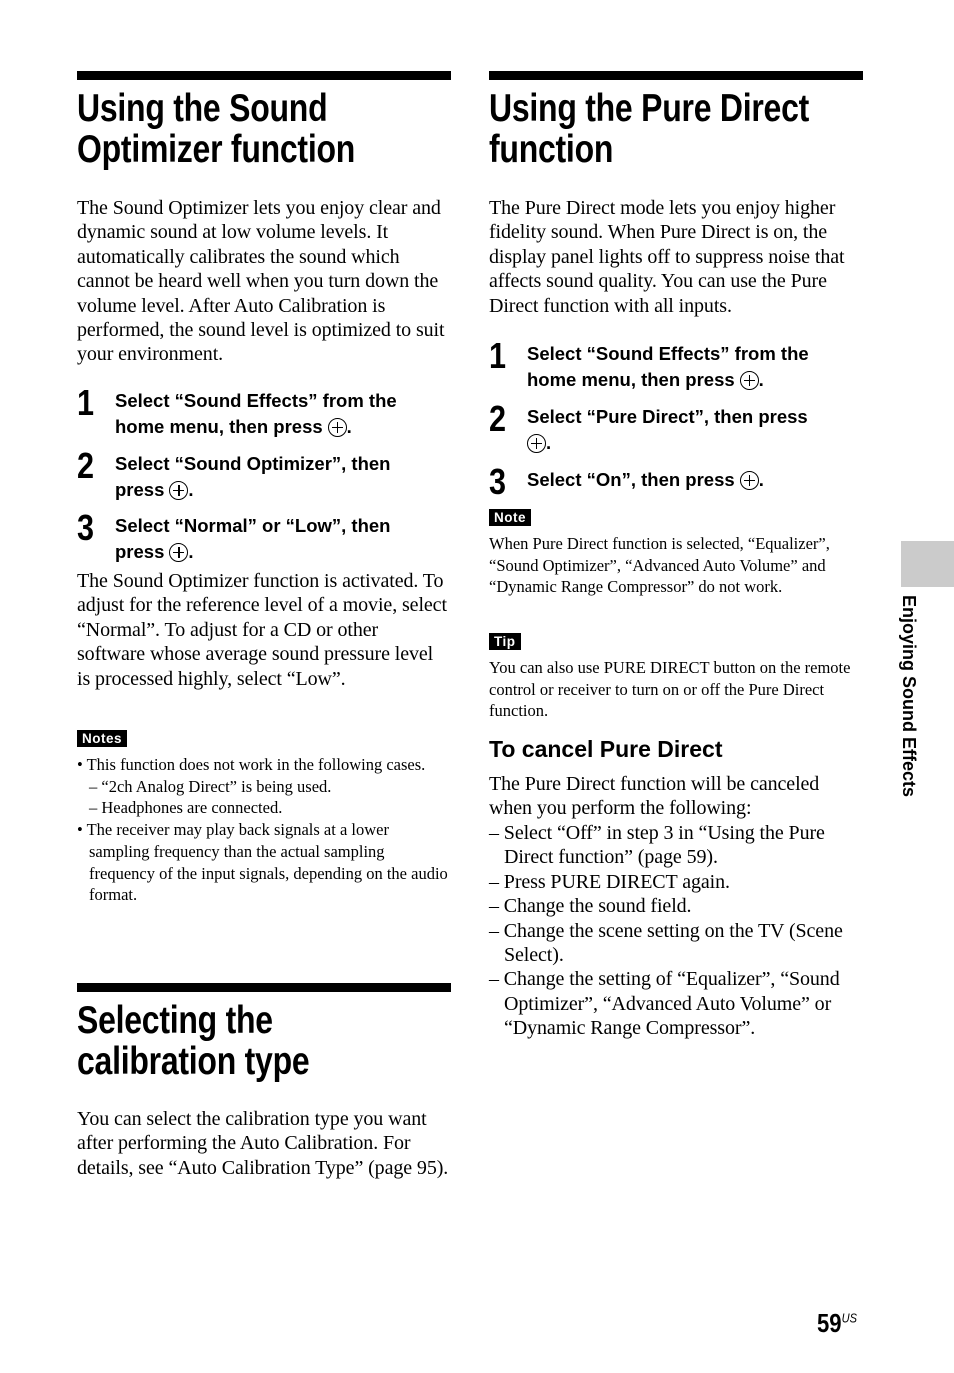 This screenshot has height=1373, width=954. Describe the element at coordinates (631, 479) in the screenshot. I see `step-text: Select “On”, then press` at that location.